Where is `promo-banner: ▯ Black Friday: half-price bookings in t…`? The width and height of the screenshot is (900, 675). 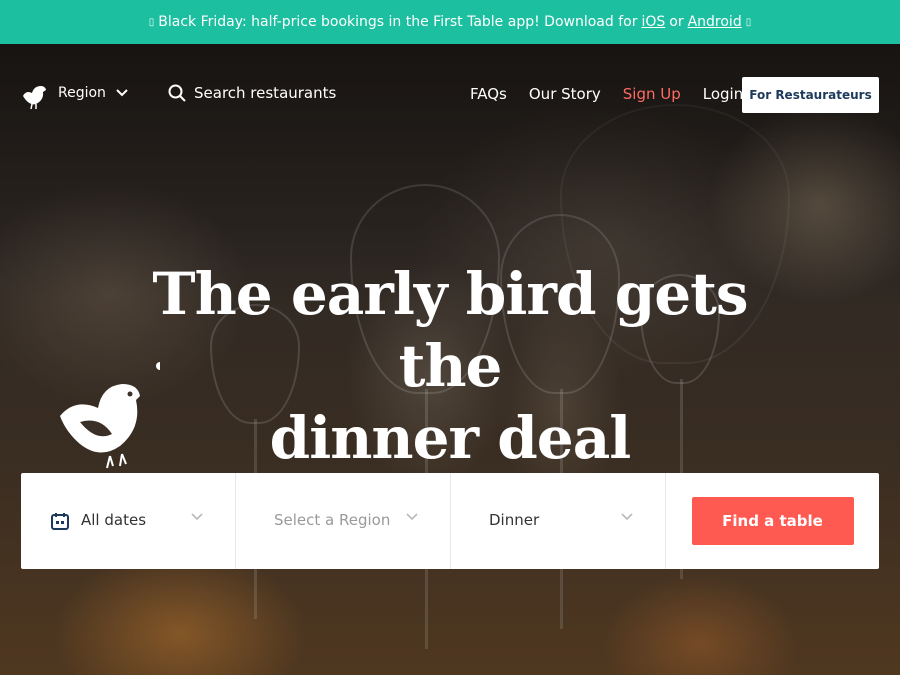 promo-banner: ▯ Black Friday: half-price bookings in t… is located at coordinates (450, 22).